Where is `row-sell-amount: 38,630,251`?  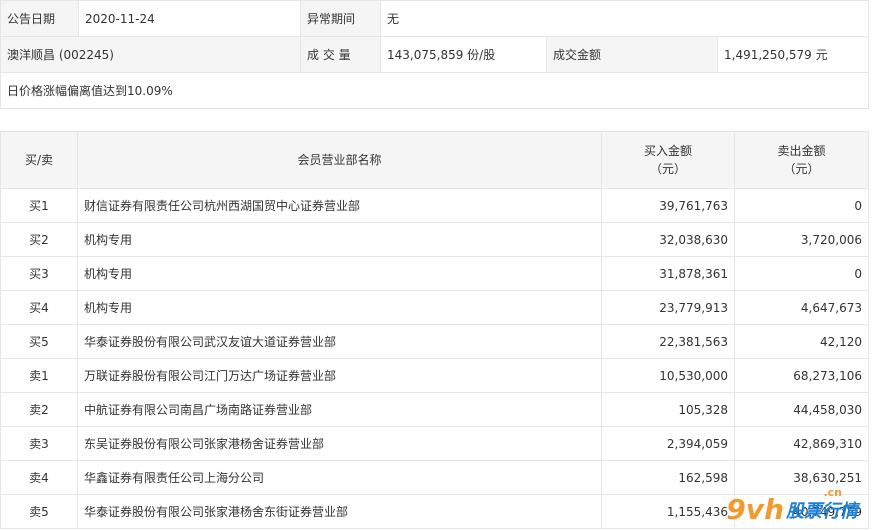
row-sell-amount: 38,630,251 is located at coordinates (801, 477).